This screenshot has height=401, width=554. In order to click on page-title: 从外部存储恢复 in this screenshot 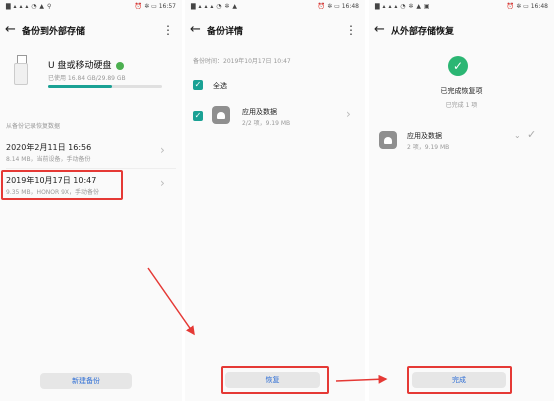, I will do `click(423, 32)`.